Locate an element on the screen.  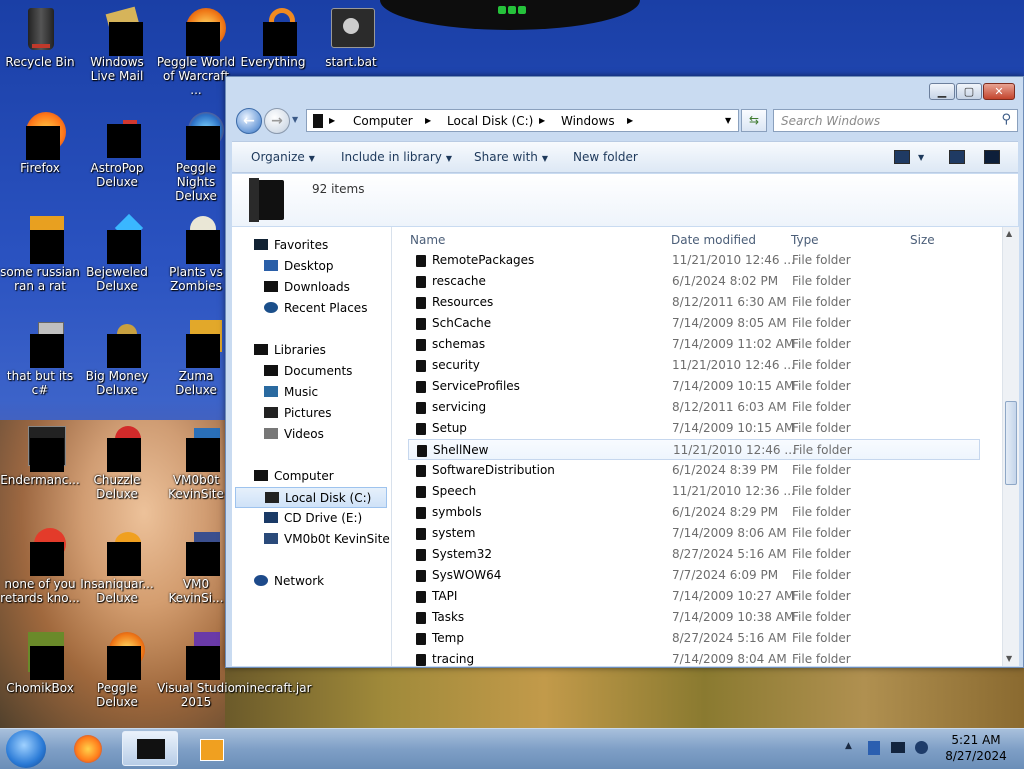
table-row: rescache 6/1/2024 8:02 PM File folder is located at coordinates (694, 281).